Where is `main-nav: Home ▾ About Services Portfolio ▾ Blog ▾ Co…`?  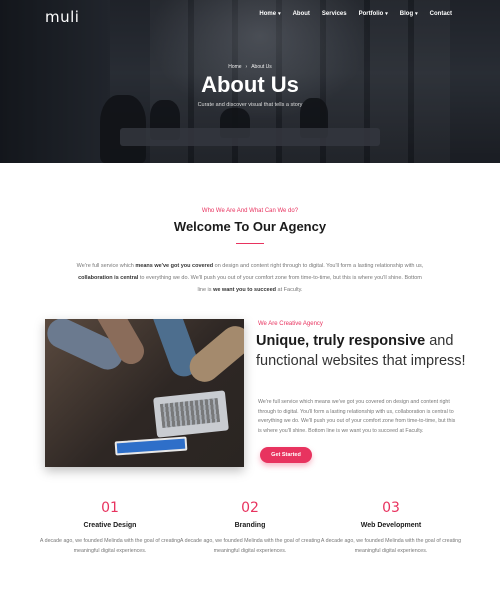
main-nav: Home ▾ About Services Portfolio ▾ Blog ▾ Co… is located at coordinates (355, 14).